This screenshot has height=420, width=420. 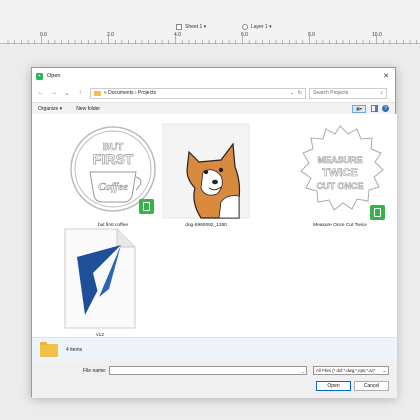 What do you see at coordinates (213, 76) in the screenshot?
I see `dialog-titlebar: ▪ Open ✕` at bounding box center [213, 76].